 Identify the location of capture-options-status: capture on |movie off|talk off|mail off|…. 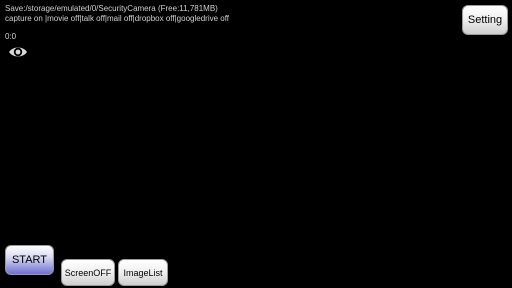
(117, 18).